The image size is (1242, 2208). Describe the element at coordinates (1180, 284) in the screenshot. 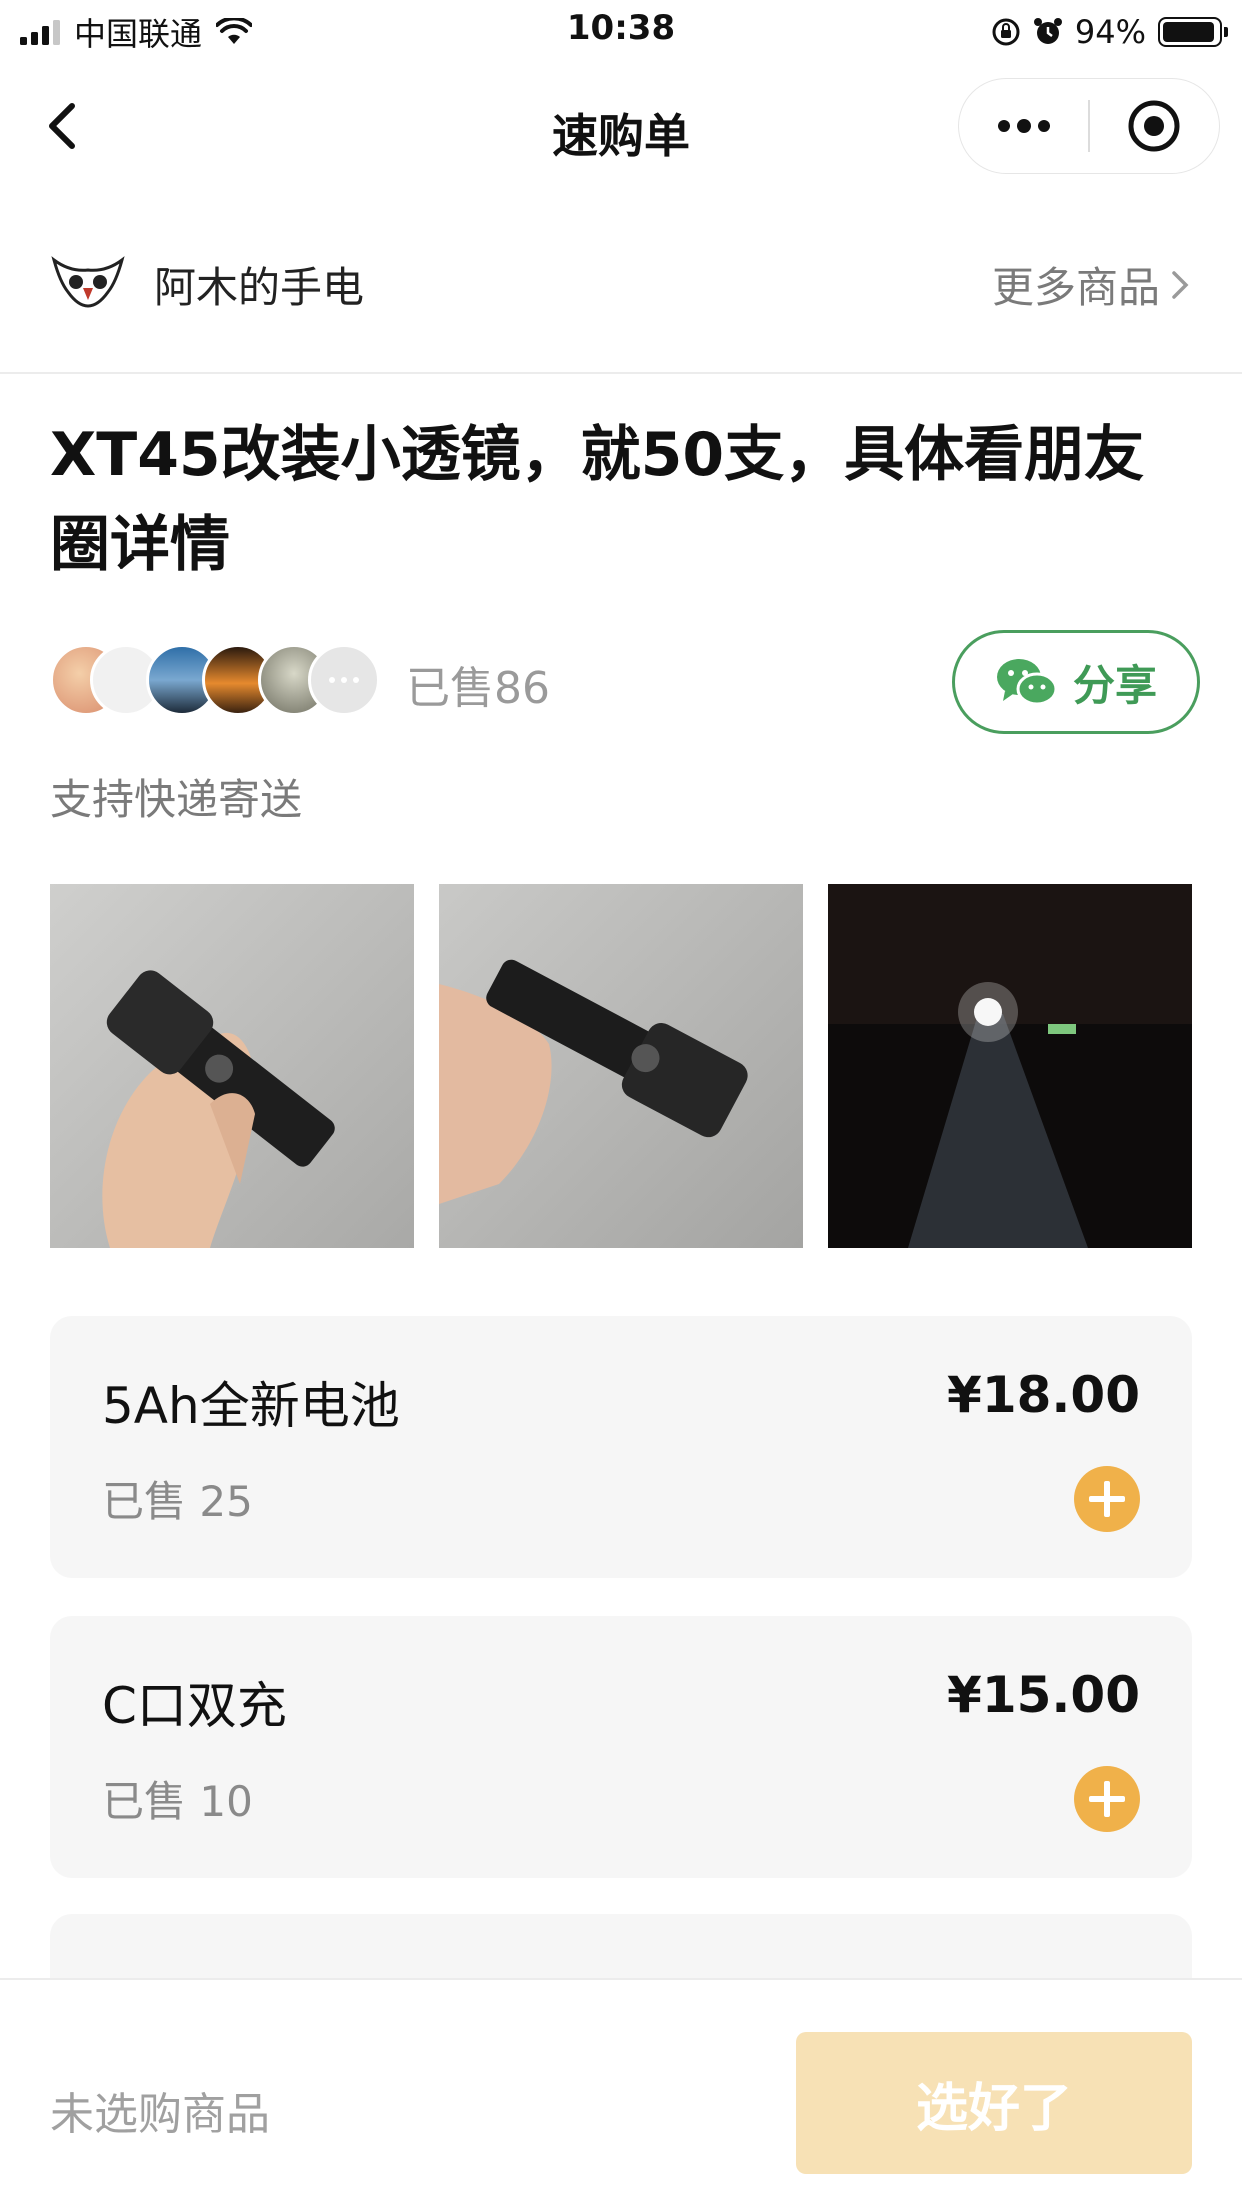

I see `chevron-right-icon` at that location.